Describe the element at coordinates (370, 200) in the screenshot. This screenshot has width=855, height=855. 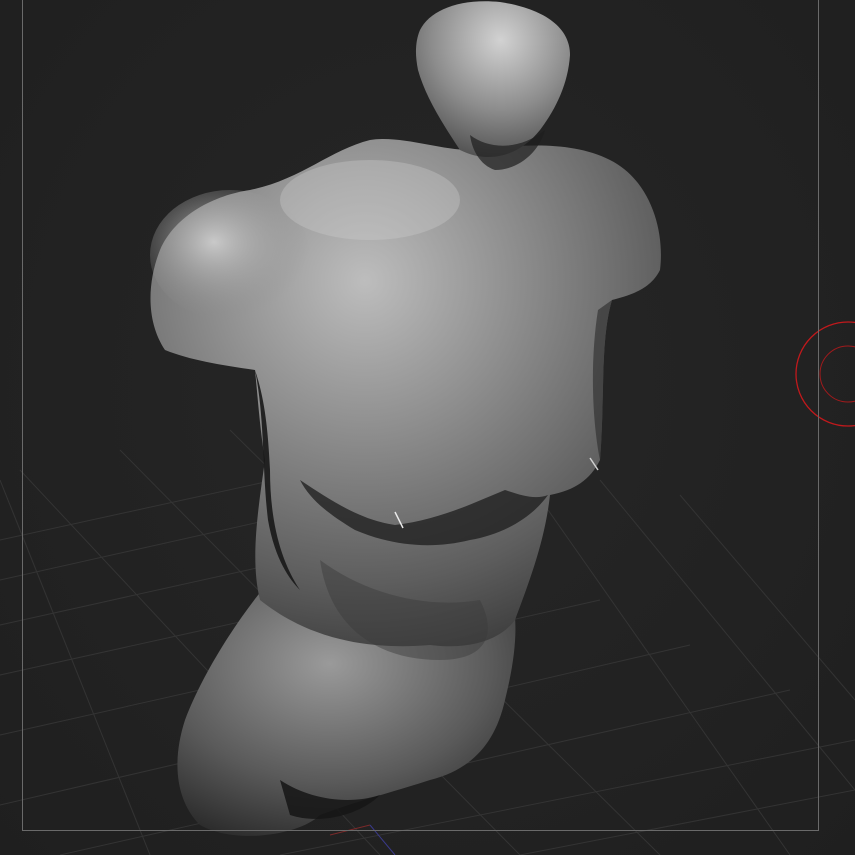
I see `chest-highlight` at that location.